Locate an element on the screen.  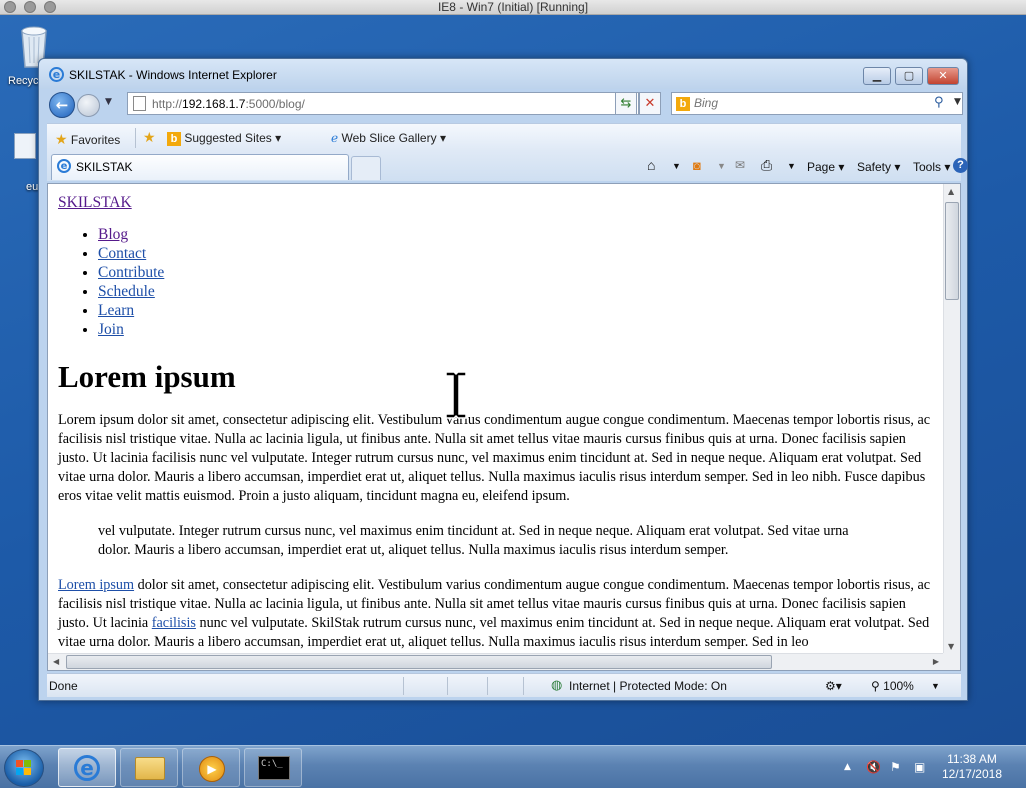
zoom-icon: ⚲ is located at coordinates (875, 686).